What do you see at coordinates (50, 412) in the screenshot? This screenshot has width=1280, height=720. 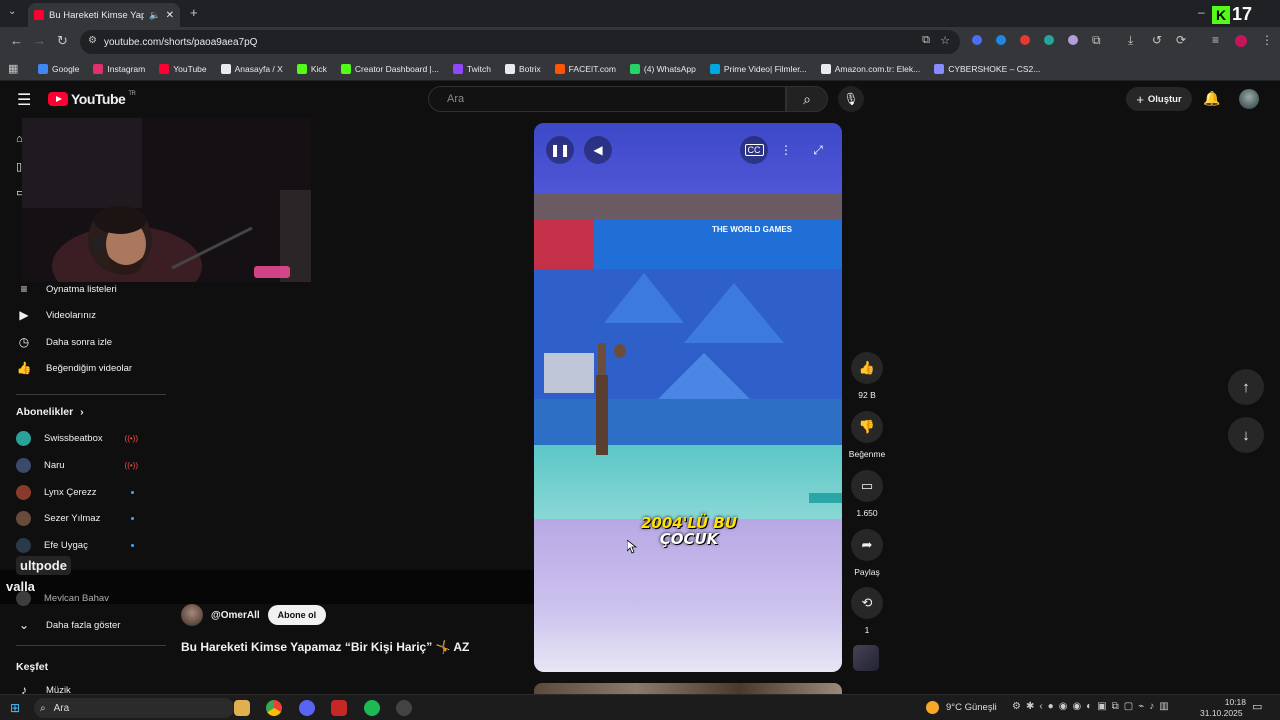 I see `subscriptions-heading: Abonelikler ›` at bounding box center [50, 412].